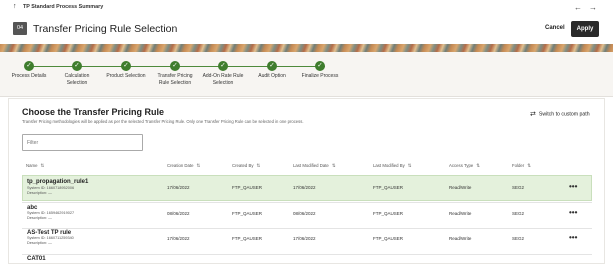 This screenshot has width=613, height=264. Describe the element at coordinates (178, 213) in the screenshot. I see `creation-date: 08/06/2022` at that location.